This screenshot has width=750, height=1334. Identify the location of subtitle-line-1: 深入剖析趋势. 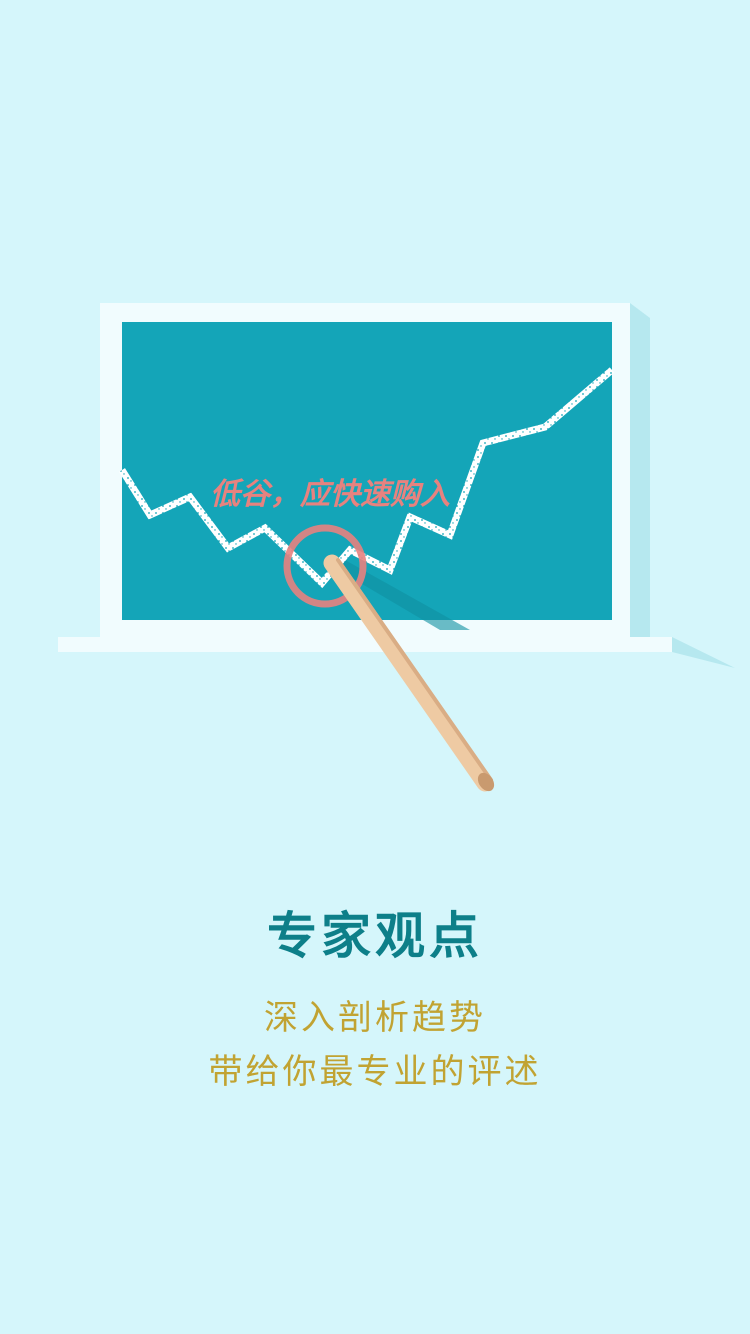
(375, 1018).